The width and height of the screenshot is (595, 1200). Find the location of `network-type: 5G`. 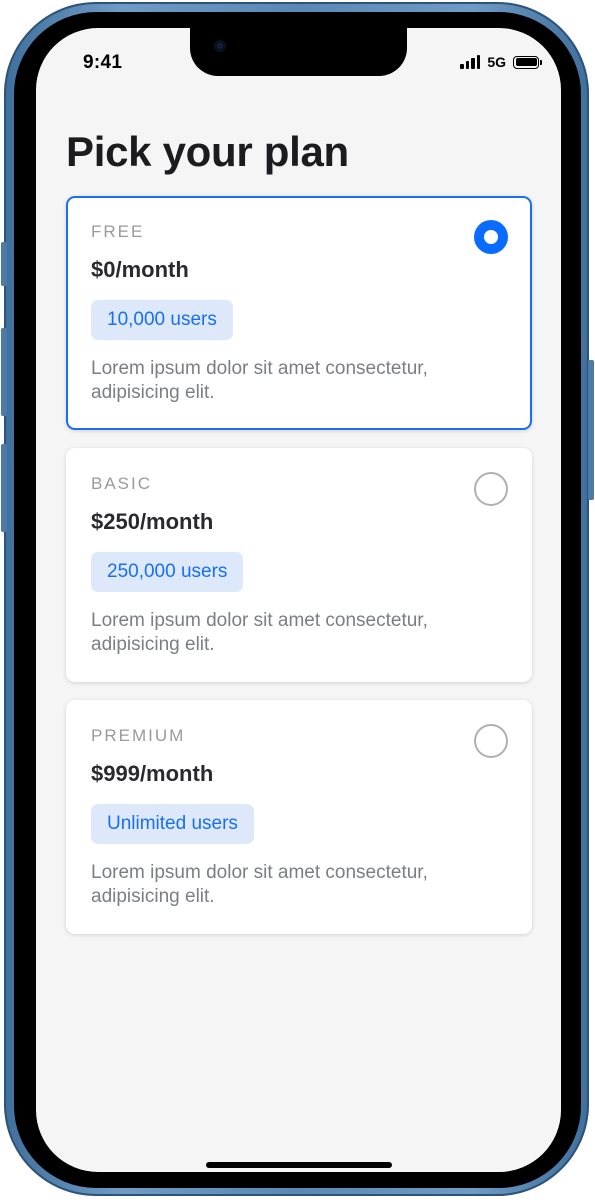

network-type: 5G is located at coordinates (496, 62).